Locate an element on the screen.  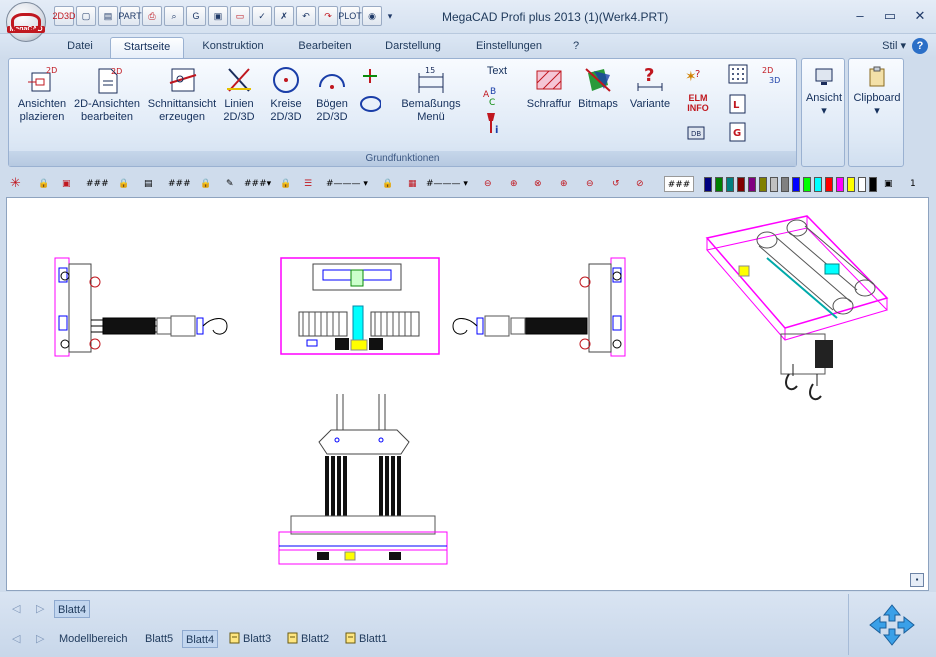
layer-field-1: ### is located at coordinates (97, 184).